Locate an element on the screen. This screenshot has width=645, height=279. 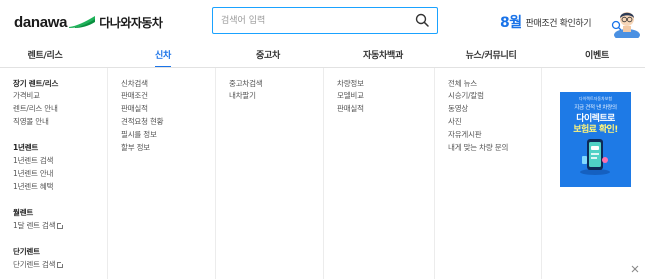
close-icon is located at coordinates (635, 269).